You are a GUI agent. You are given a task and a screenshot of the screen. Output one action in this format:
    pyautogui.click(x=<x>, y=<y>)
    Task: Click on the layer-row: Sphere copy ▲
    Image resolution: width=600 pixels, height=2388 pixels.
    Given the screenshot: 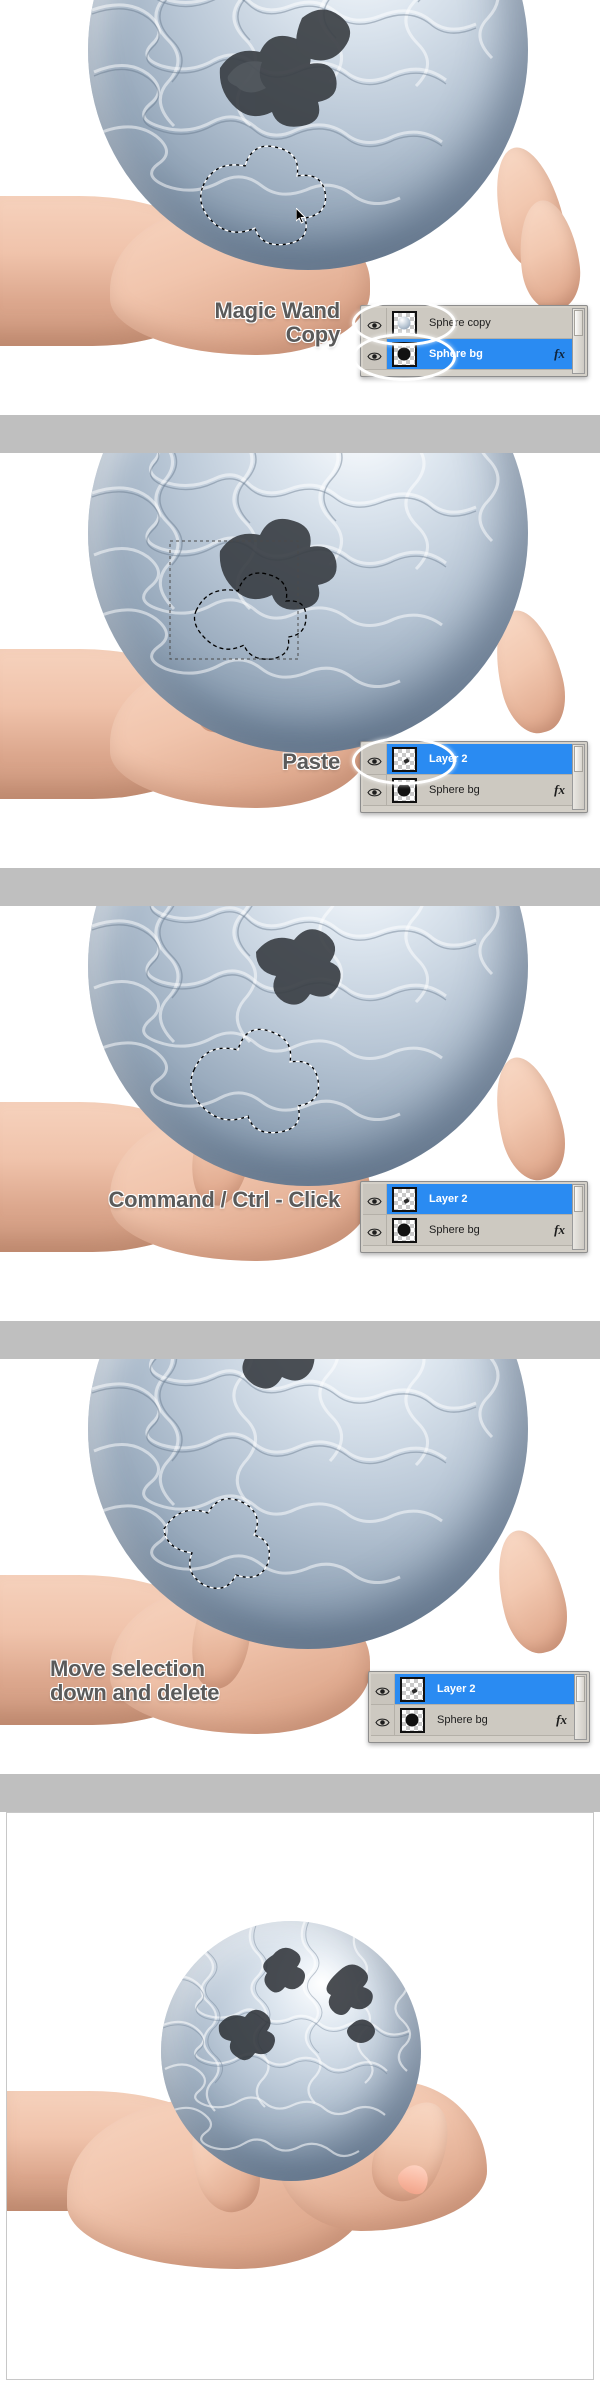 What is the action you would take?
    pyautogui.click(x=474, y=323)
    